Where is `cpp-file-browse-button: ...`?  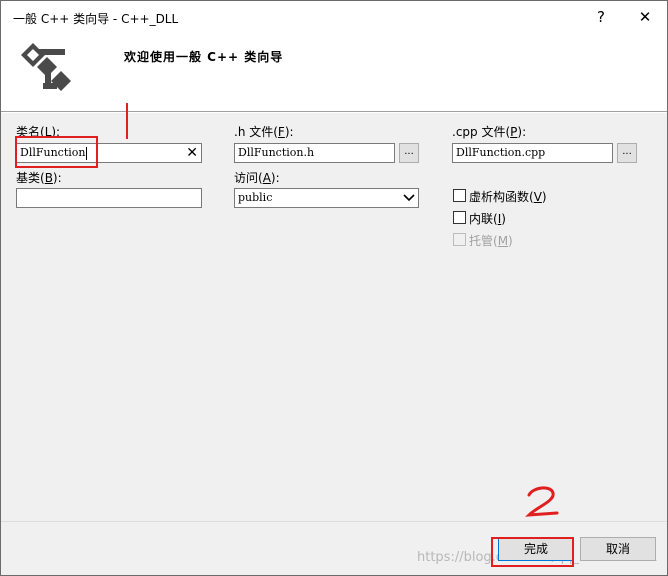
cpp-file-browse-button: ... is located at coordinates (627, 153).